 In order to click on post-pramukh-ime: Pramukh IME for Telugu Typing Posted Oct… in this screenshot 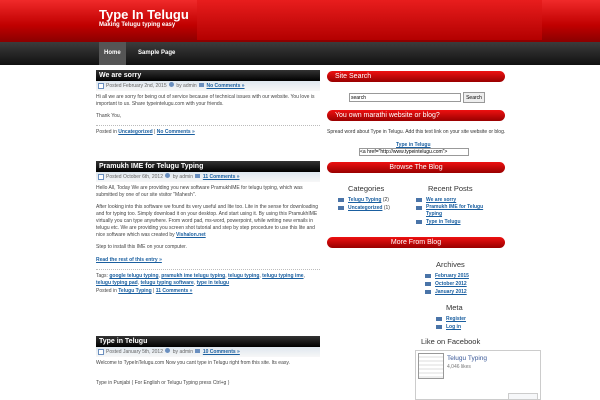, I will do `click(208, 228)`.